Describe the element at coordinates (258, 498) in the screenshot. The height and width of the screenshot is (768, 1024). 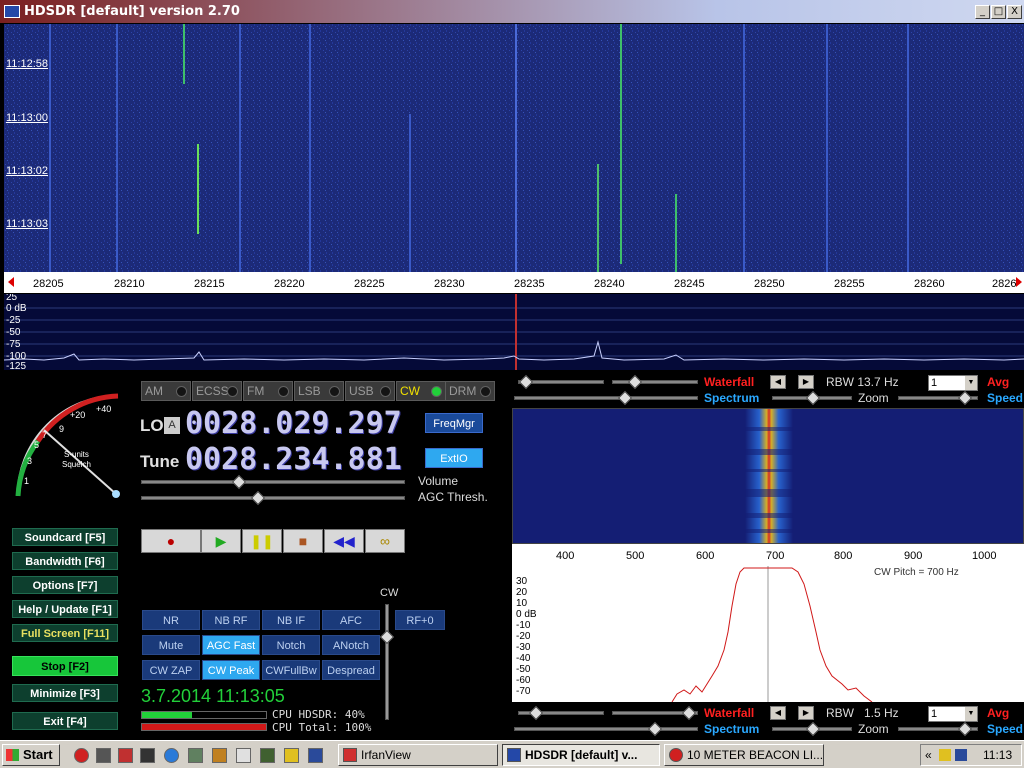
I see `agc-threshold-slider-handle` at that location.